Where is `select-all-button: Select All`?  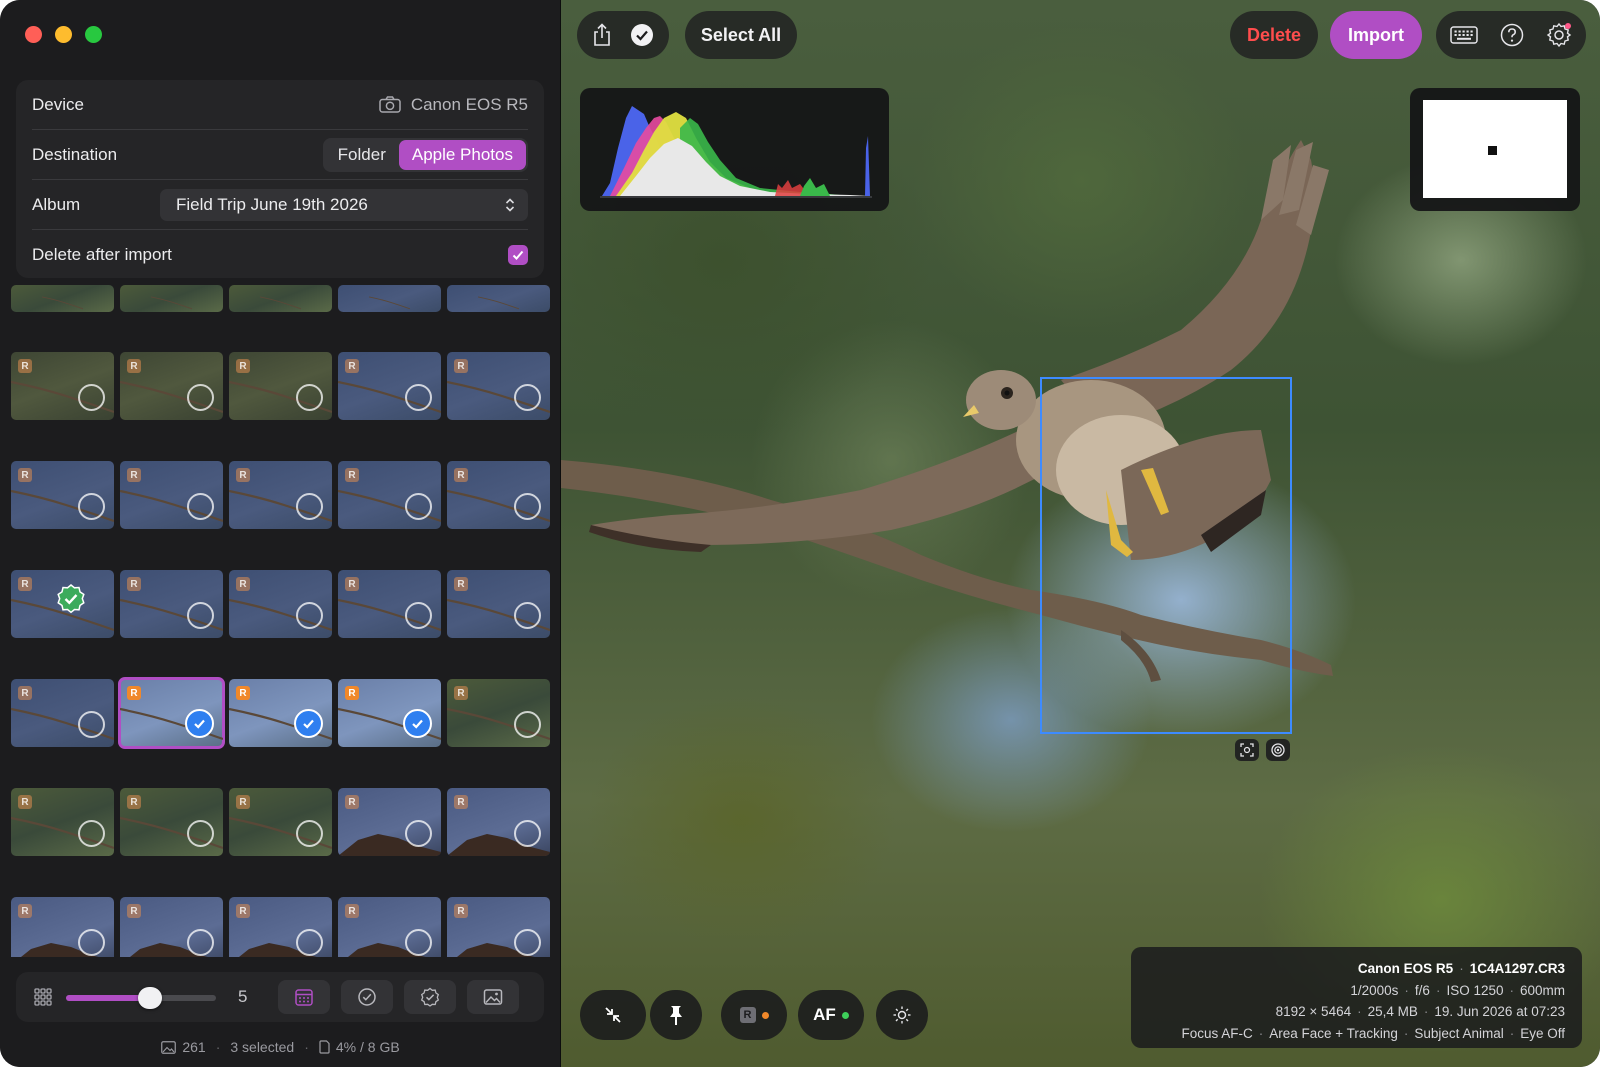
select-all-button: Select All is located at coordinates (741, 35).